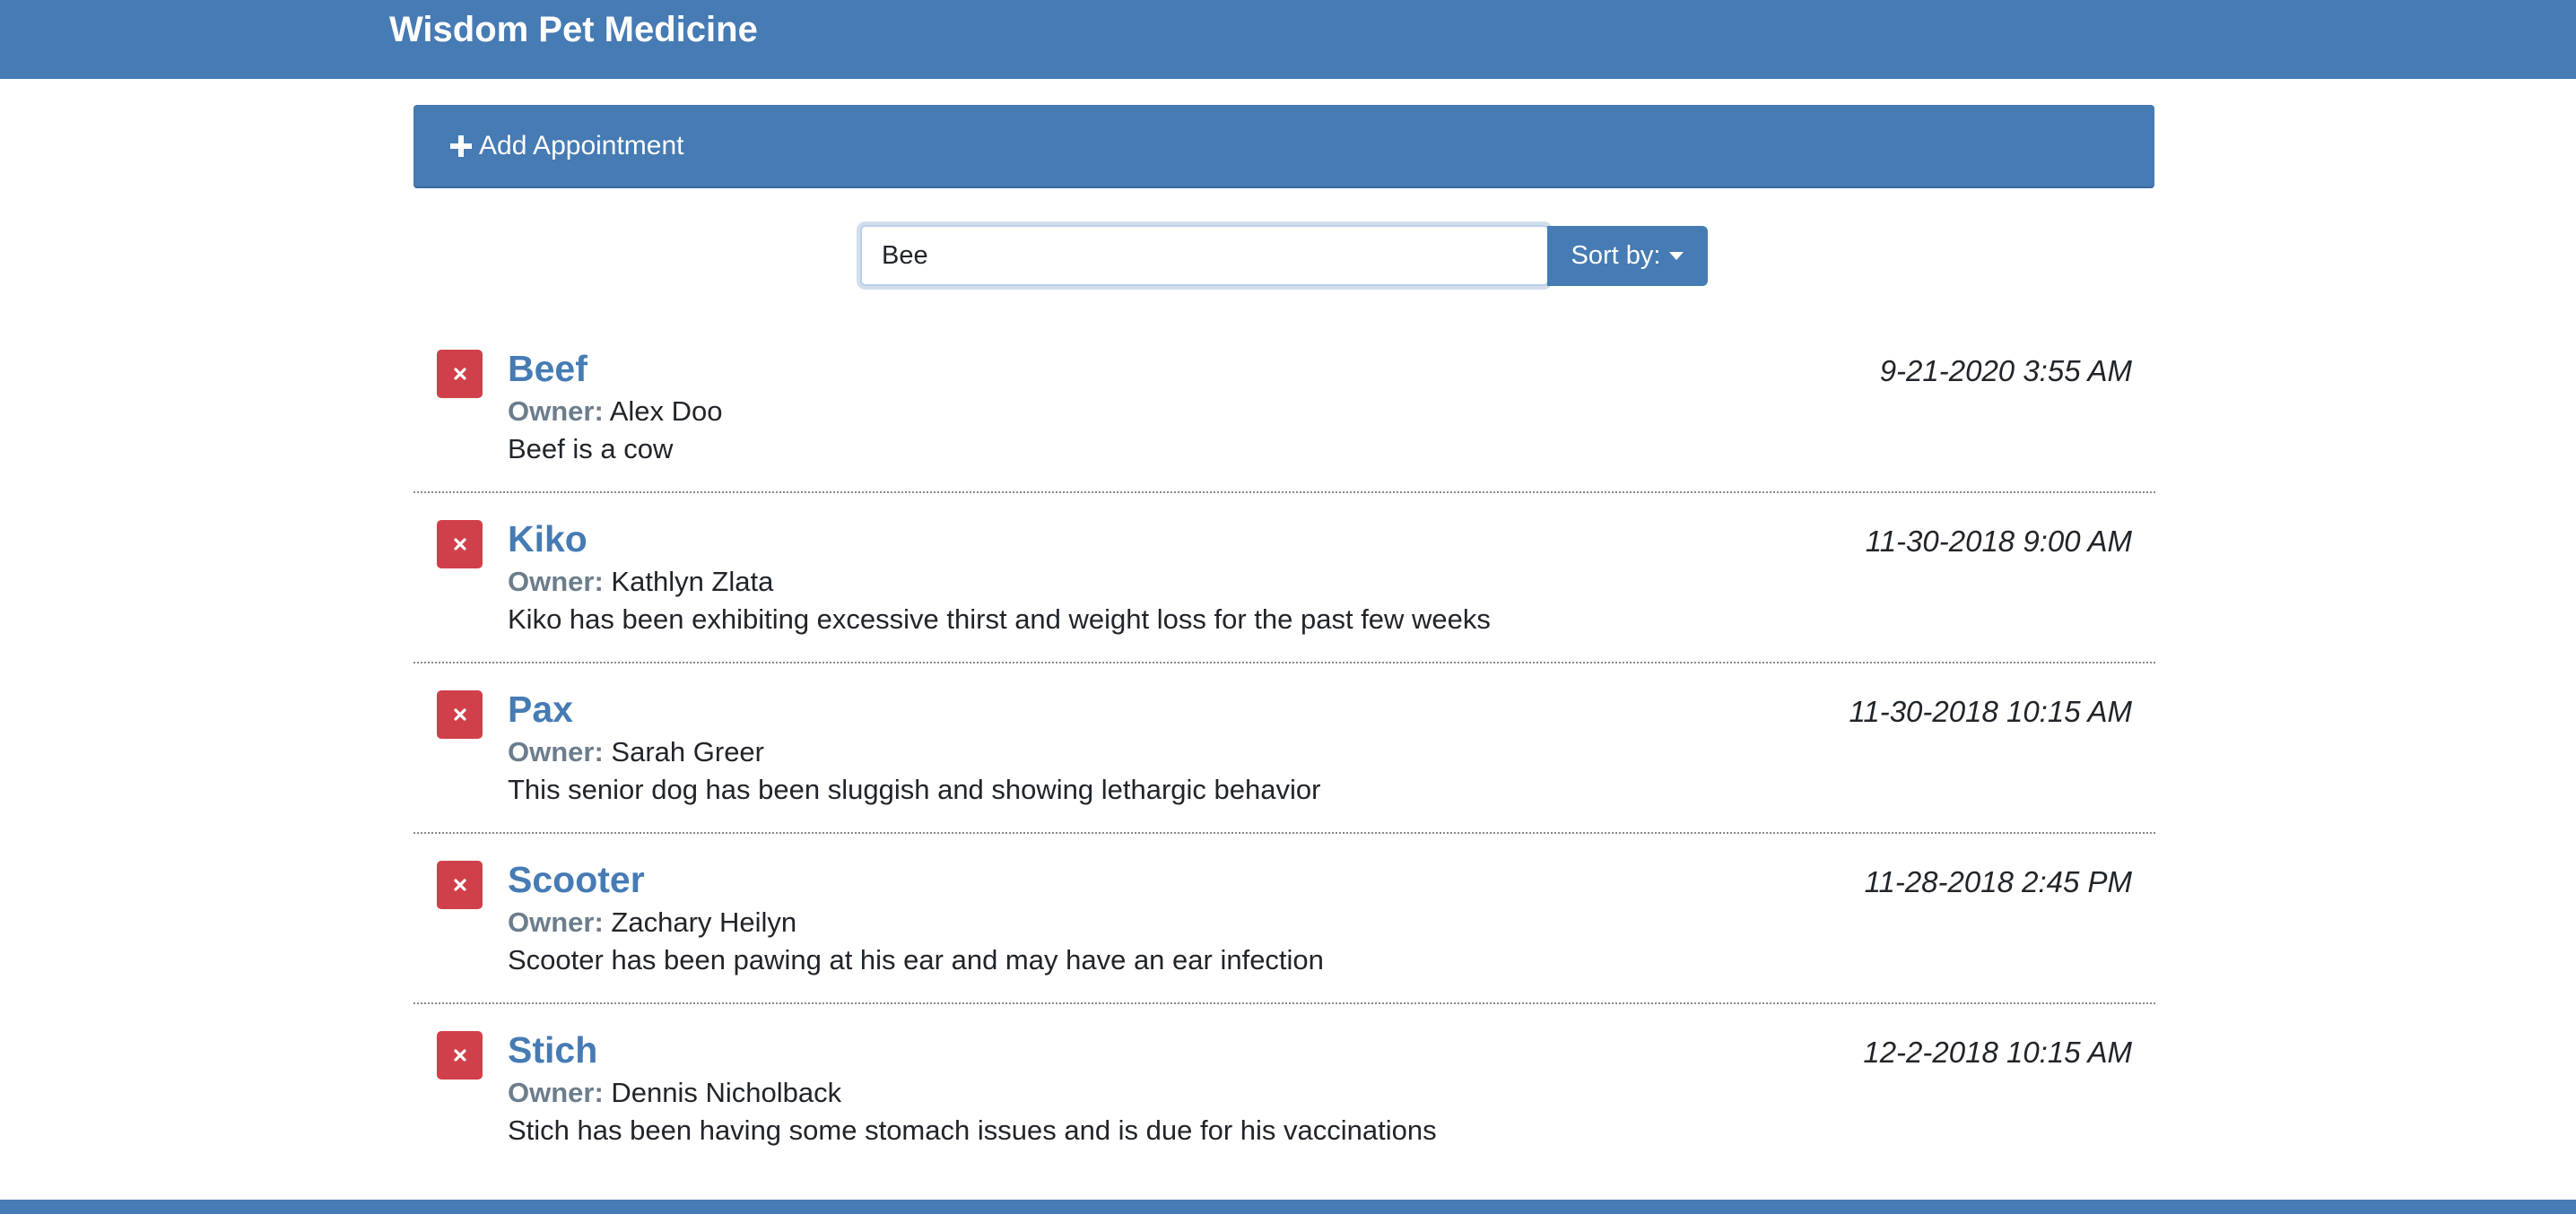 This screenshot has width=2576, height=1214. What do you see at coordinates (687, 751) in the screenshot?
I see `owner-name: Sarah Greer` at bounding box center [687, 751].